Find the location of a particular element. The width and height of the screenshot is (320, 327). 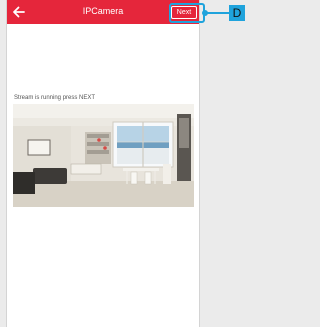

callout-dot is located at coordinates (205, 13).